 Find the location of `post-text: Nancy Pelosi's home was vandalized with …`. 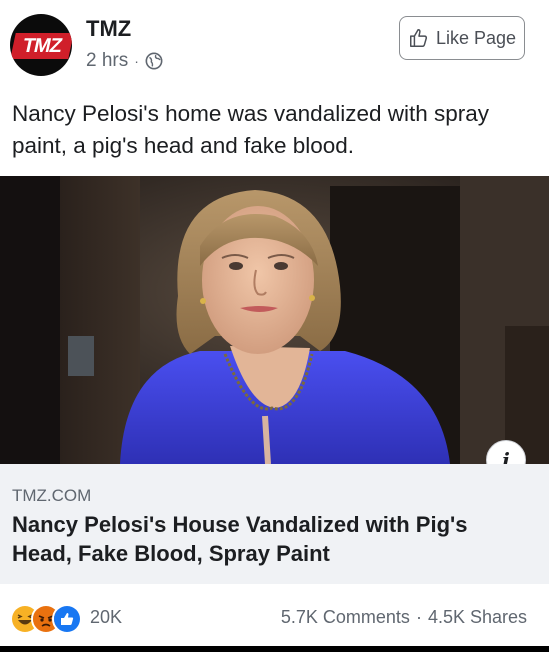

post-text: Nancy Pelosi's home was vandalized with … is located at coordinates (251, 129).